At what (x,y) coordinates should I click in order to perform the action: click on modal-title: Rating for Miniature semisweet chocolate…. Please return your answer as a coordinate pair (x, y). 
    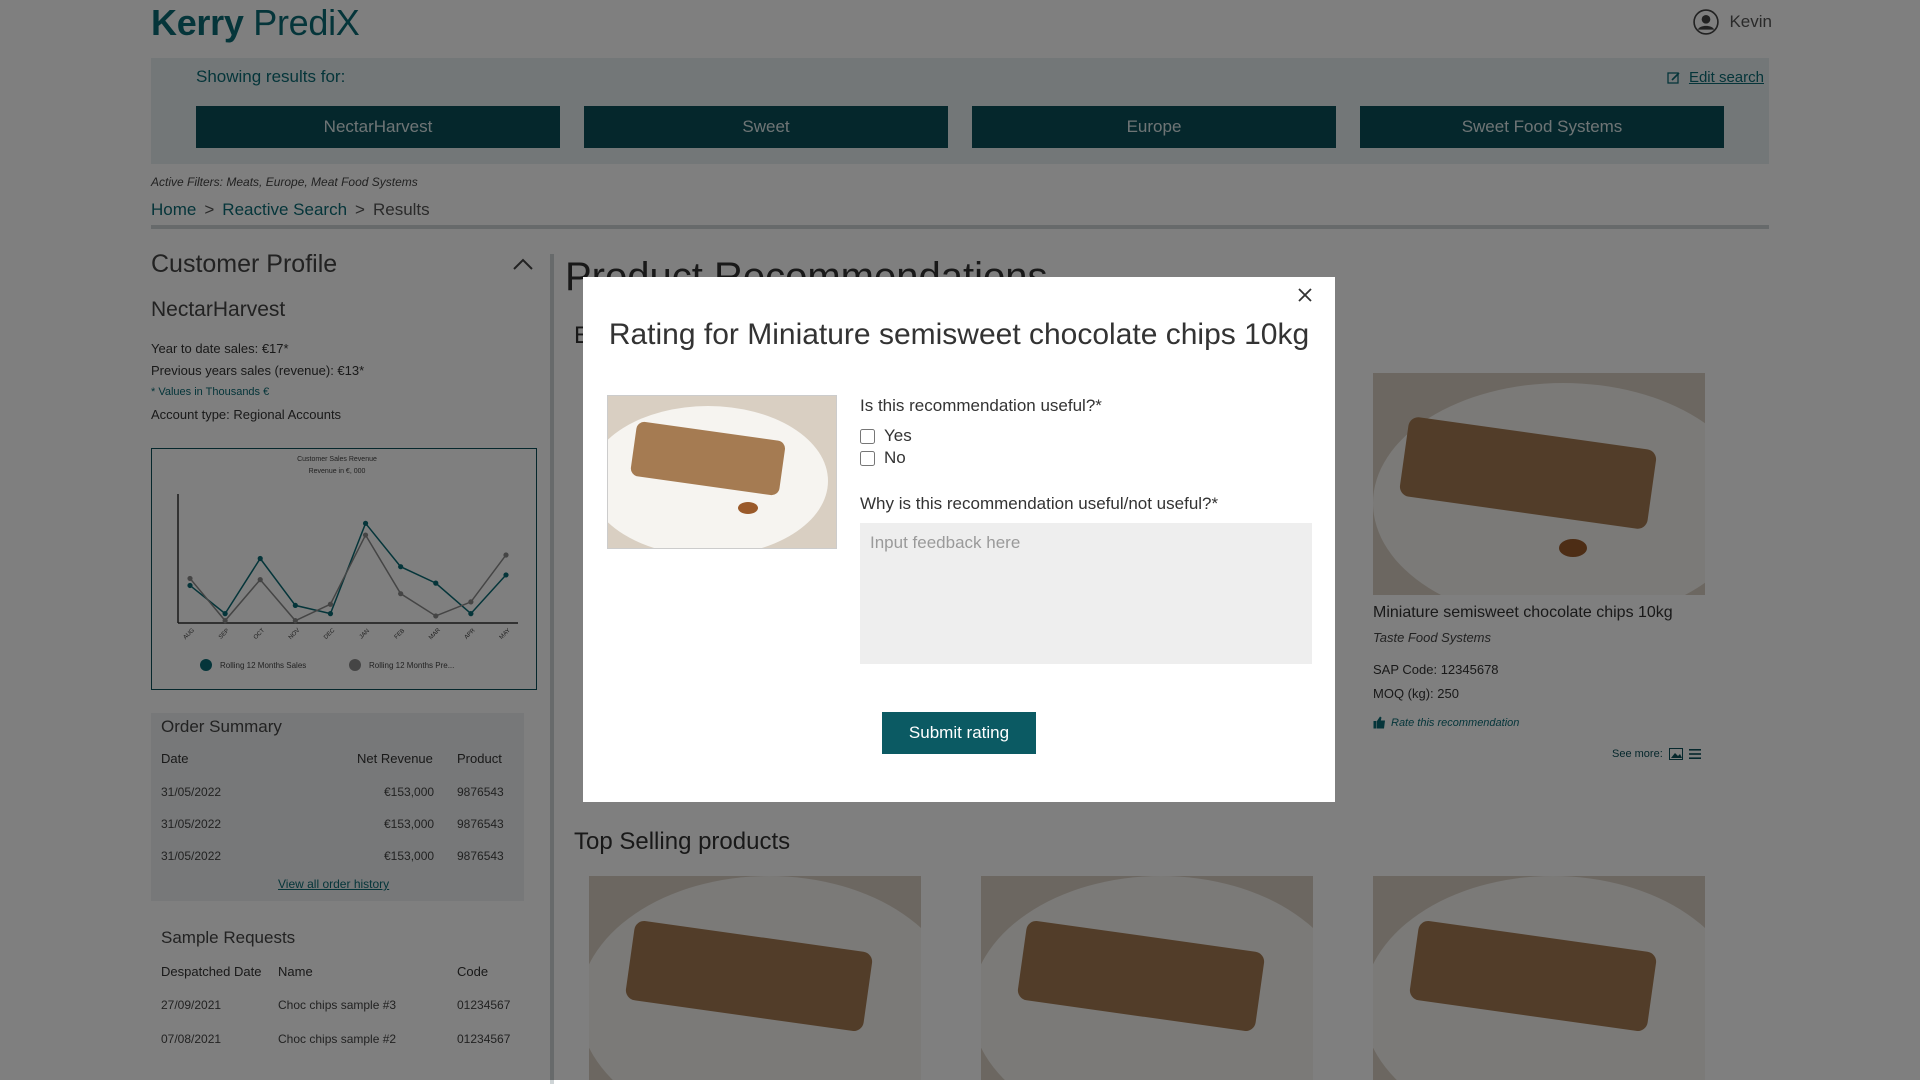
    Looking at the image, I should click on (959, 334).